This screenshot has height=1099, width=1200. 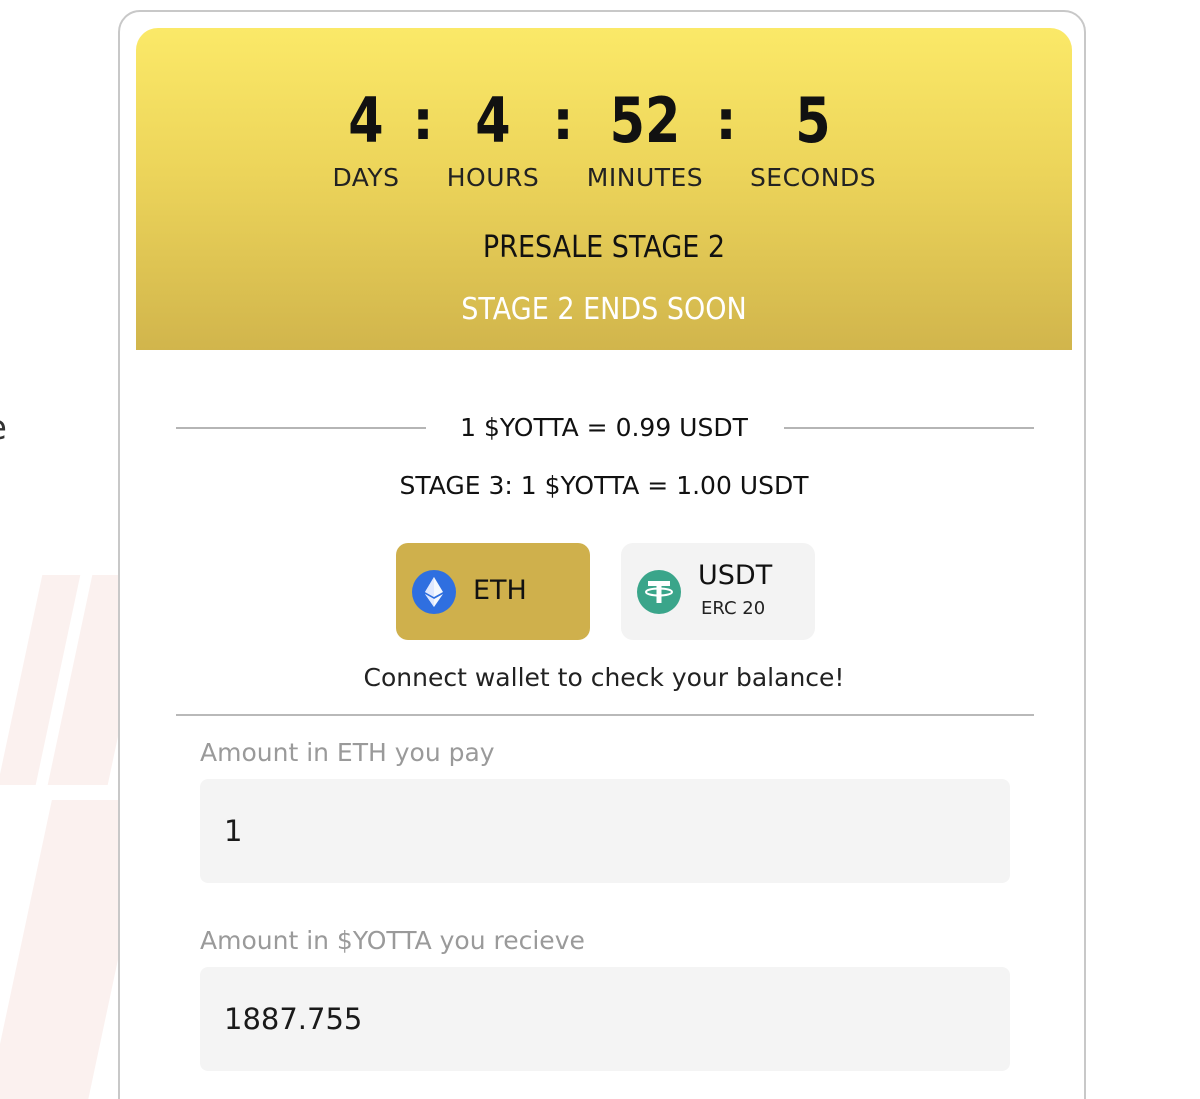 I want to click on ethereum-icon, so click(x=434, y=592).